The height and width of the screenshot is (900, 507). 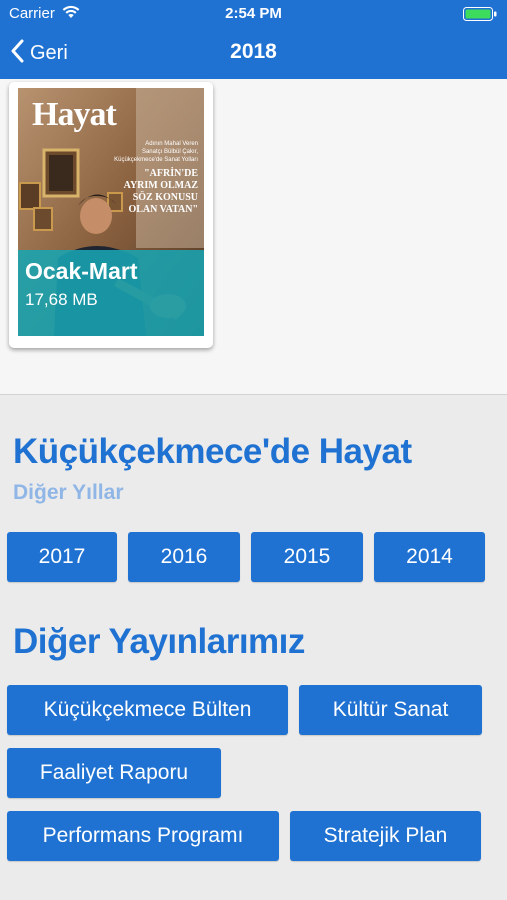 What do you see at coordinates (156, 160) in the screenshot?
I see `cover-tagline-line: Küçükçekmece'de Sanat Yolları` at bounding box center [156, 160].